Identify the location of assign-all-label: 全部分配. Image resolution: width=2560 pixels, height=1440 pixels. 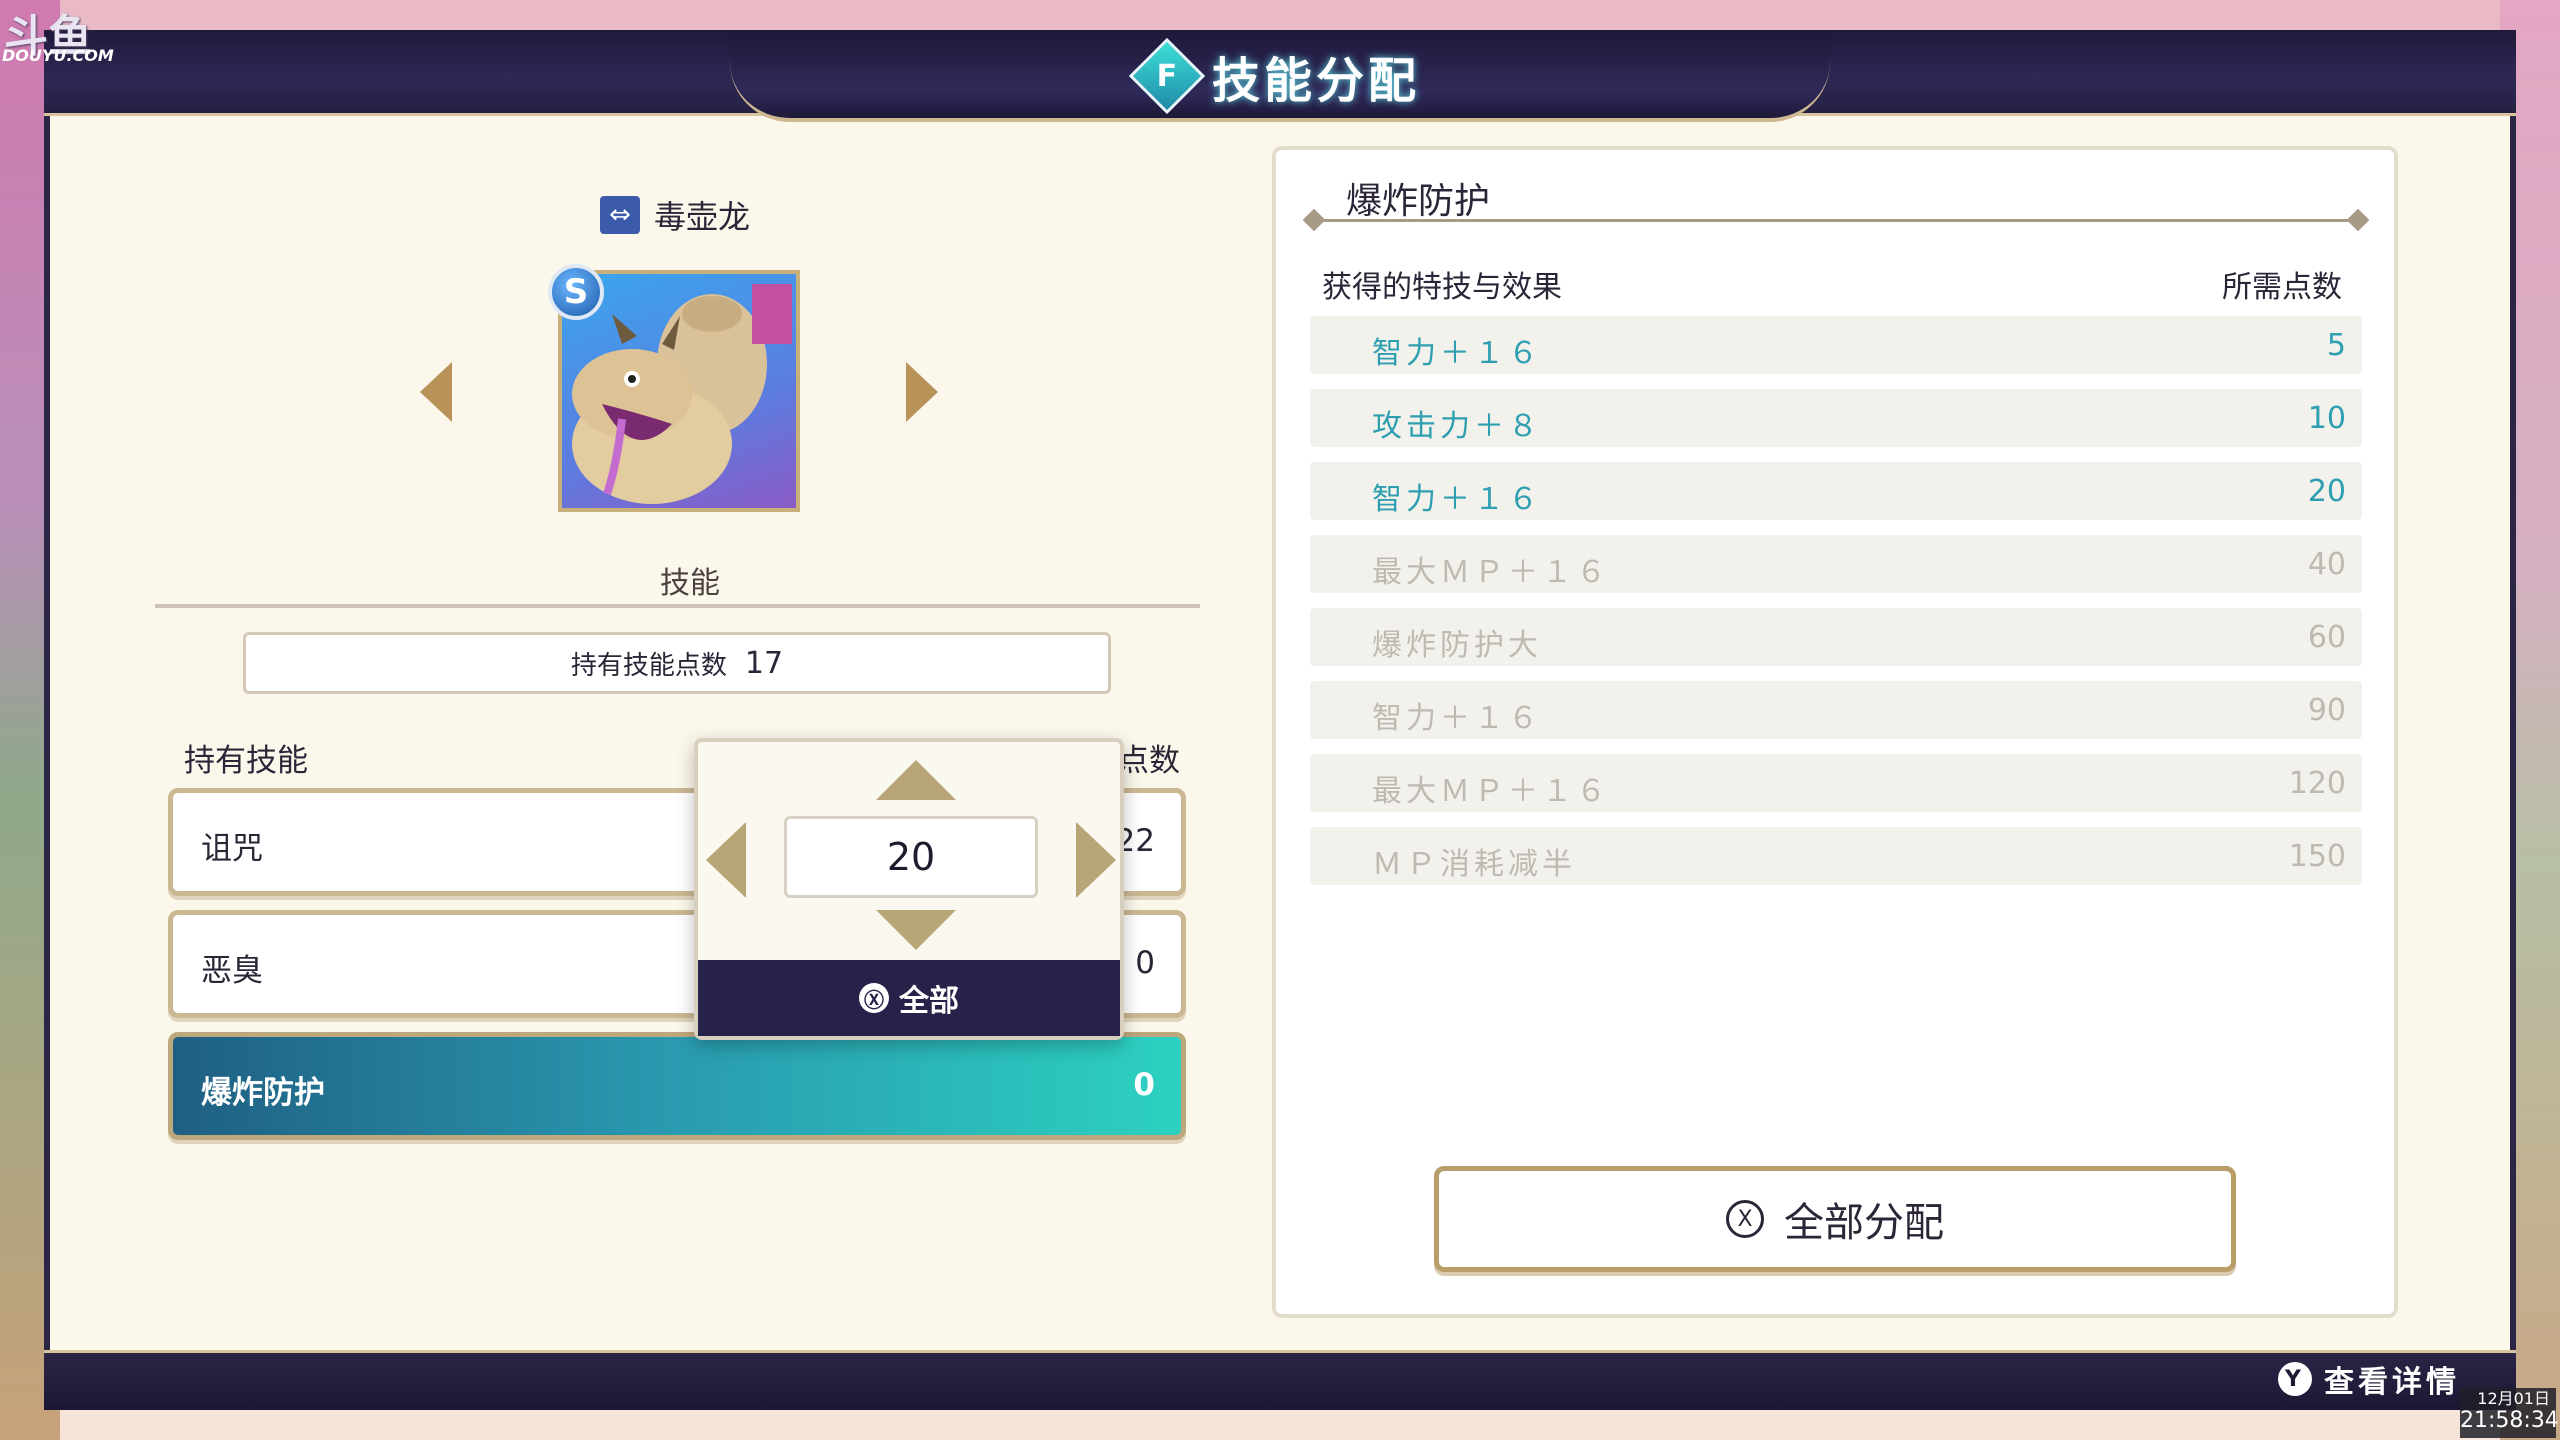
(1864, 1223).